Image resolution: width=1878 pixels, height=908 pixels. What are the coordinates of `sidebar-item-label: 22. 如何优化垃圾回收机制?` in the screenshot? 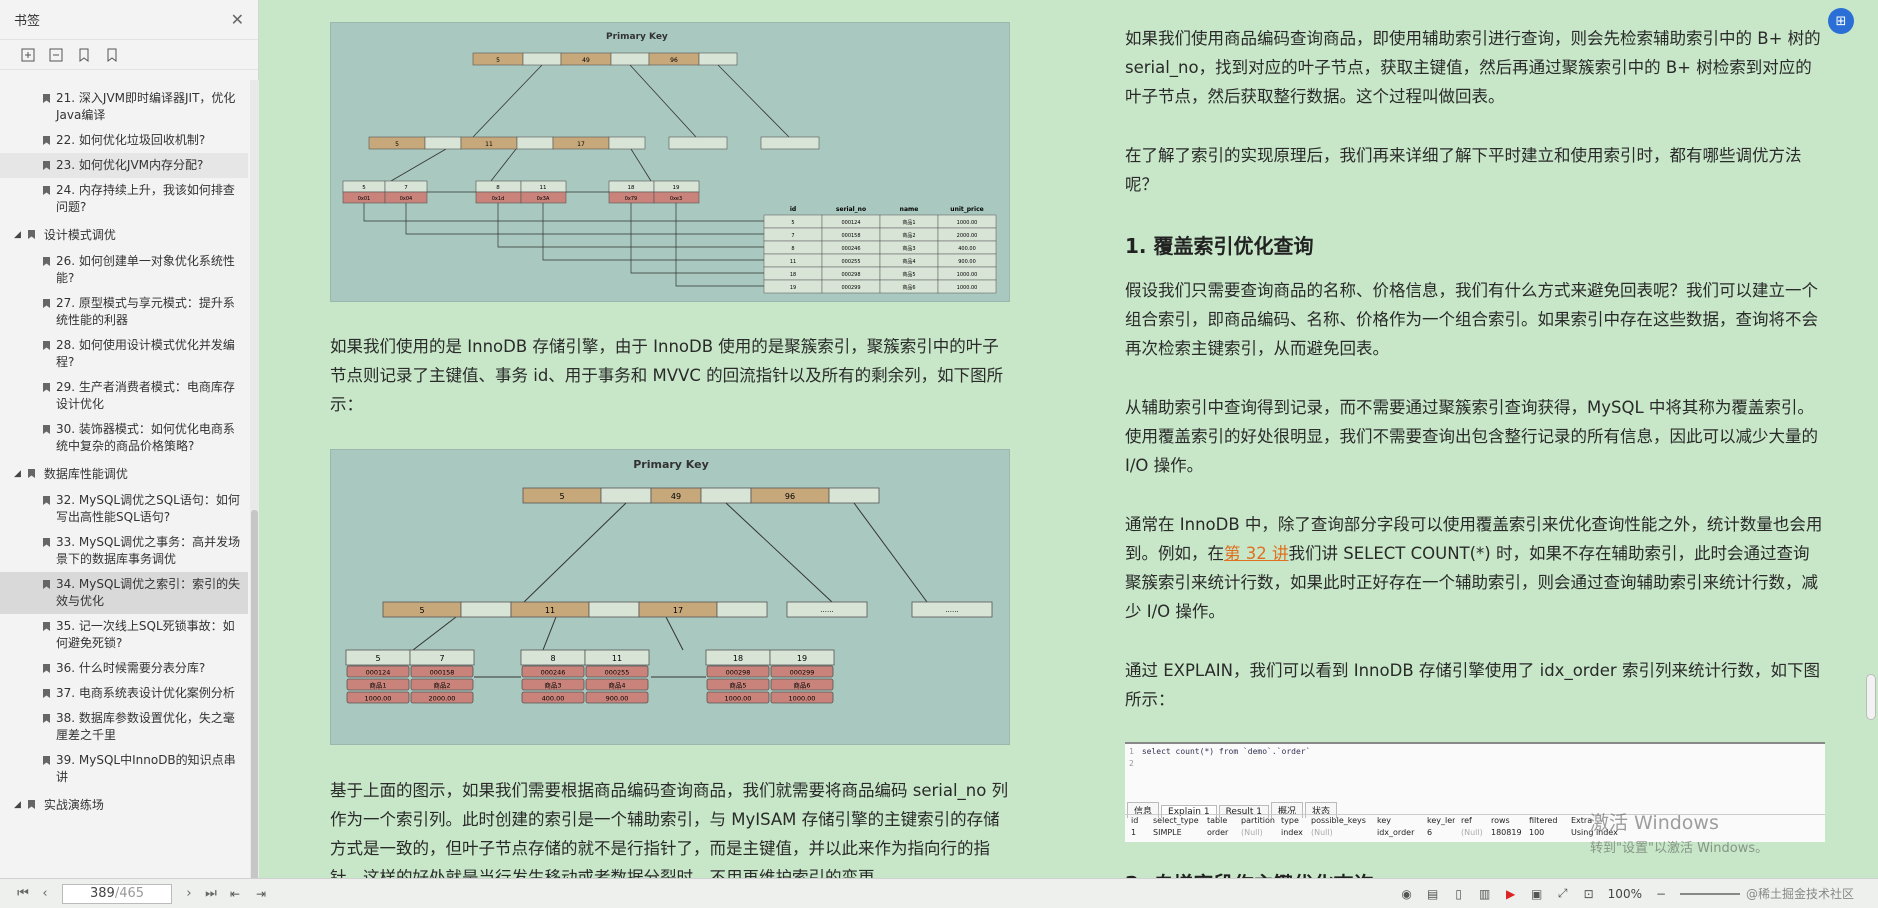 It's located at (131, 140).